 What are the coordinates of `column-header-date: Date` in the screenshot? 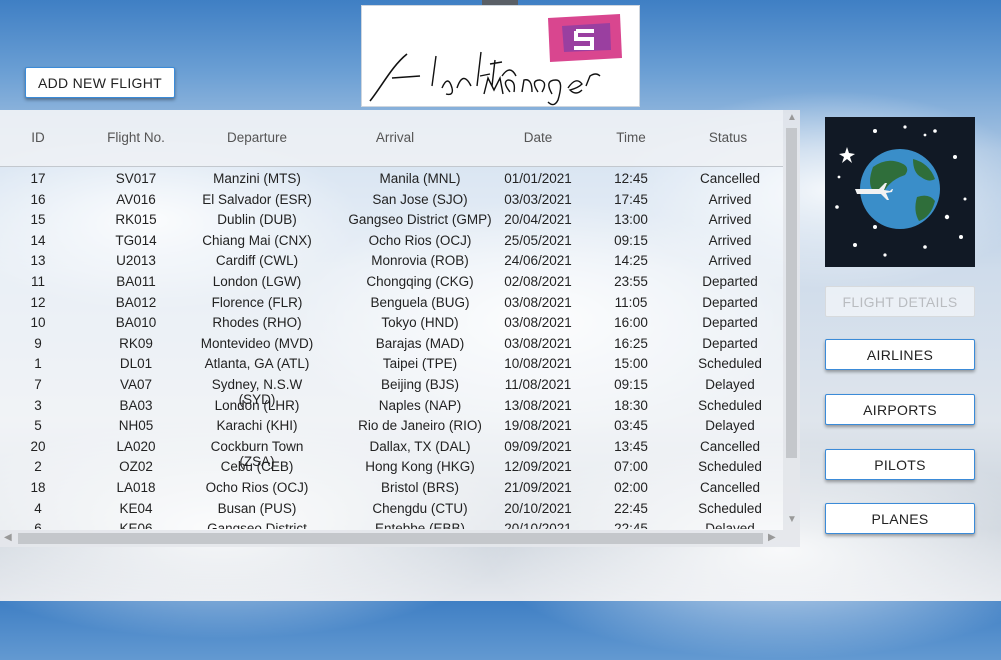 It's located at (538, 137).